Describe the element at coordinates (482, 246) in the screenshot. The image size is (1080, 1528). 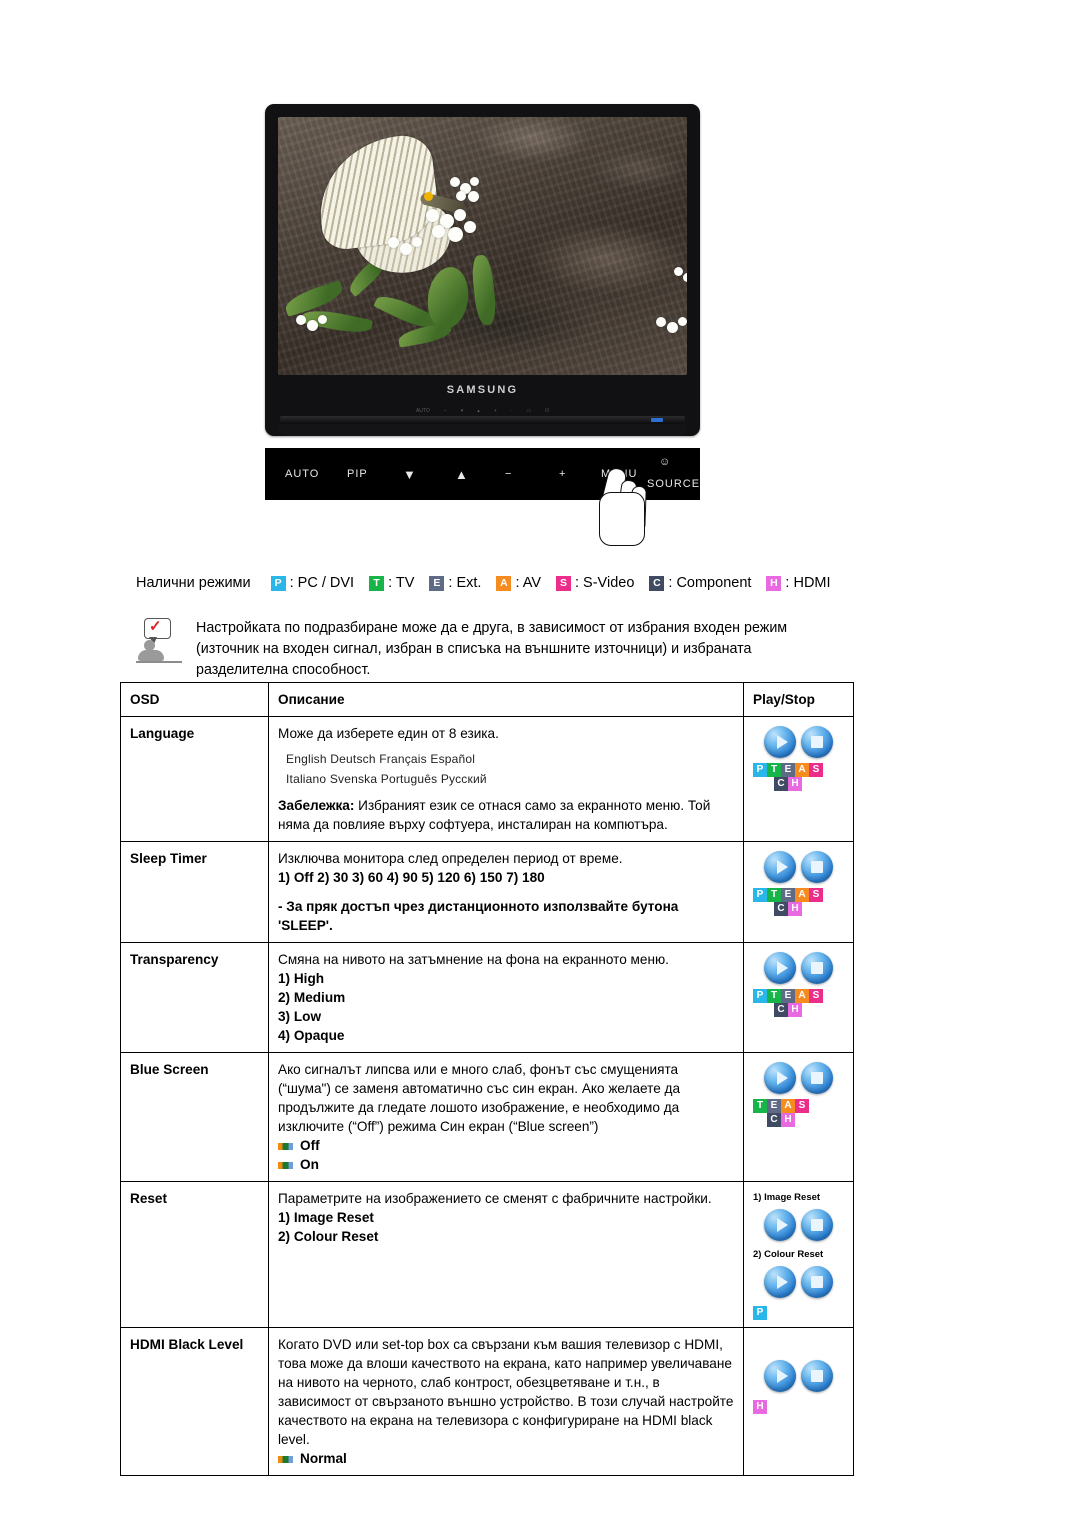
I see `monitor-screen-image` at that location.